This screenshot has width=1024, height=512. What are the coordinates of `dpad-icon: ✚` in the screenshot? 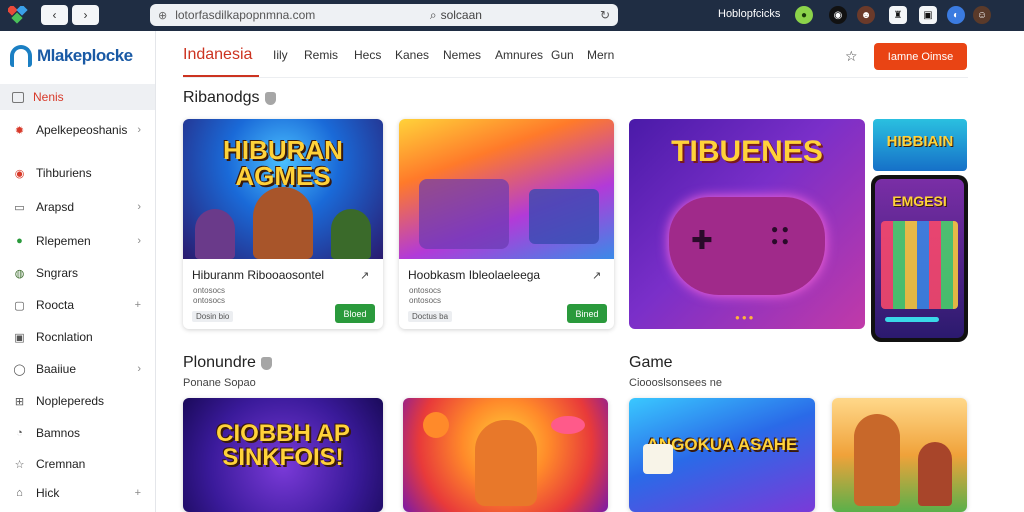 It's located at (702, 240).